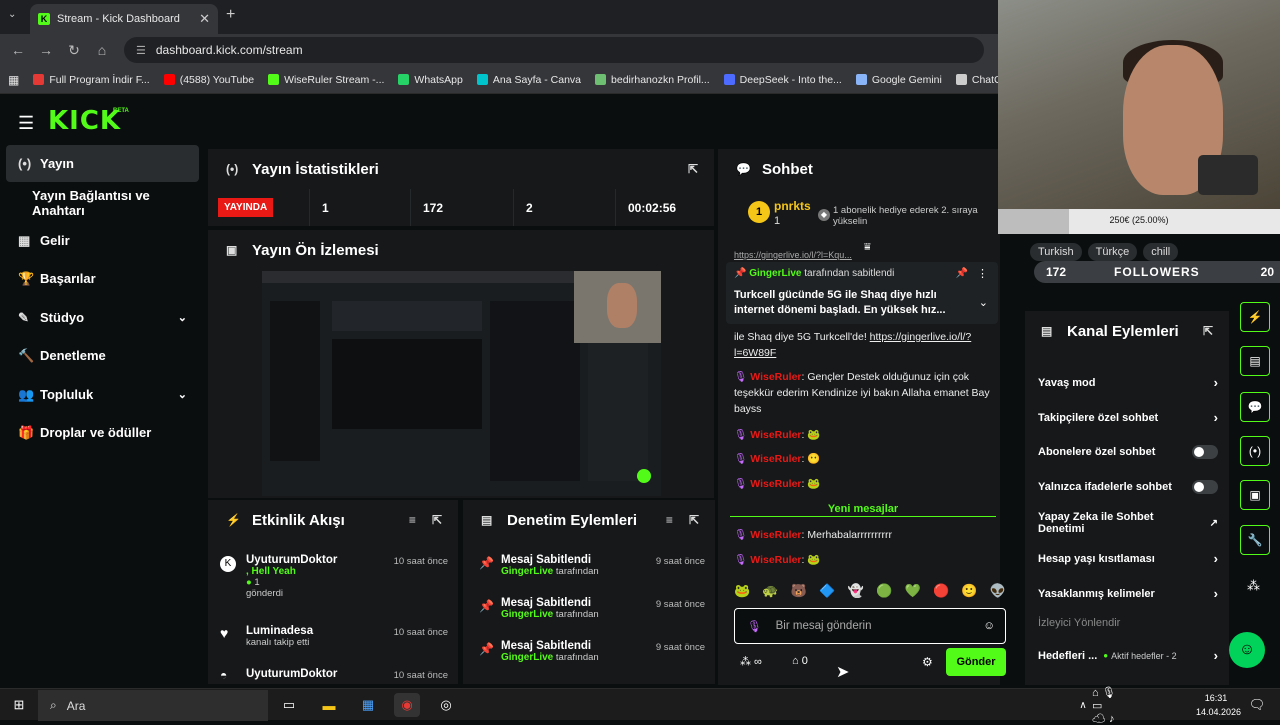  Describe the element at coordinates (962, 273) in the screenshot. I see `unpin-icon: 📌` at that location.